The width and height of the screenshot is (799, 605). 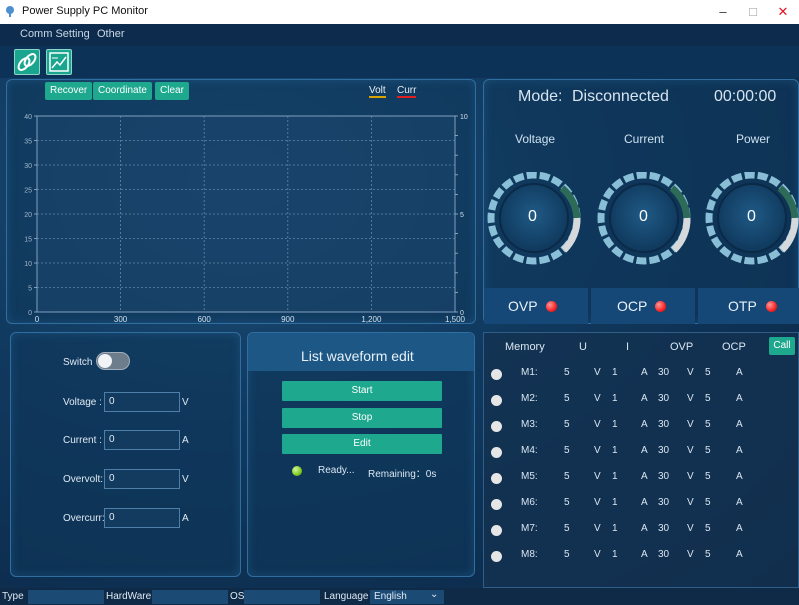 What do you see at coordinates (362, 444) in the screenshot?
I see `edit-button: Edit` at bounding box center [362, 444].